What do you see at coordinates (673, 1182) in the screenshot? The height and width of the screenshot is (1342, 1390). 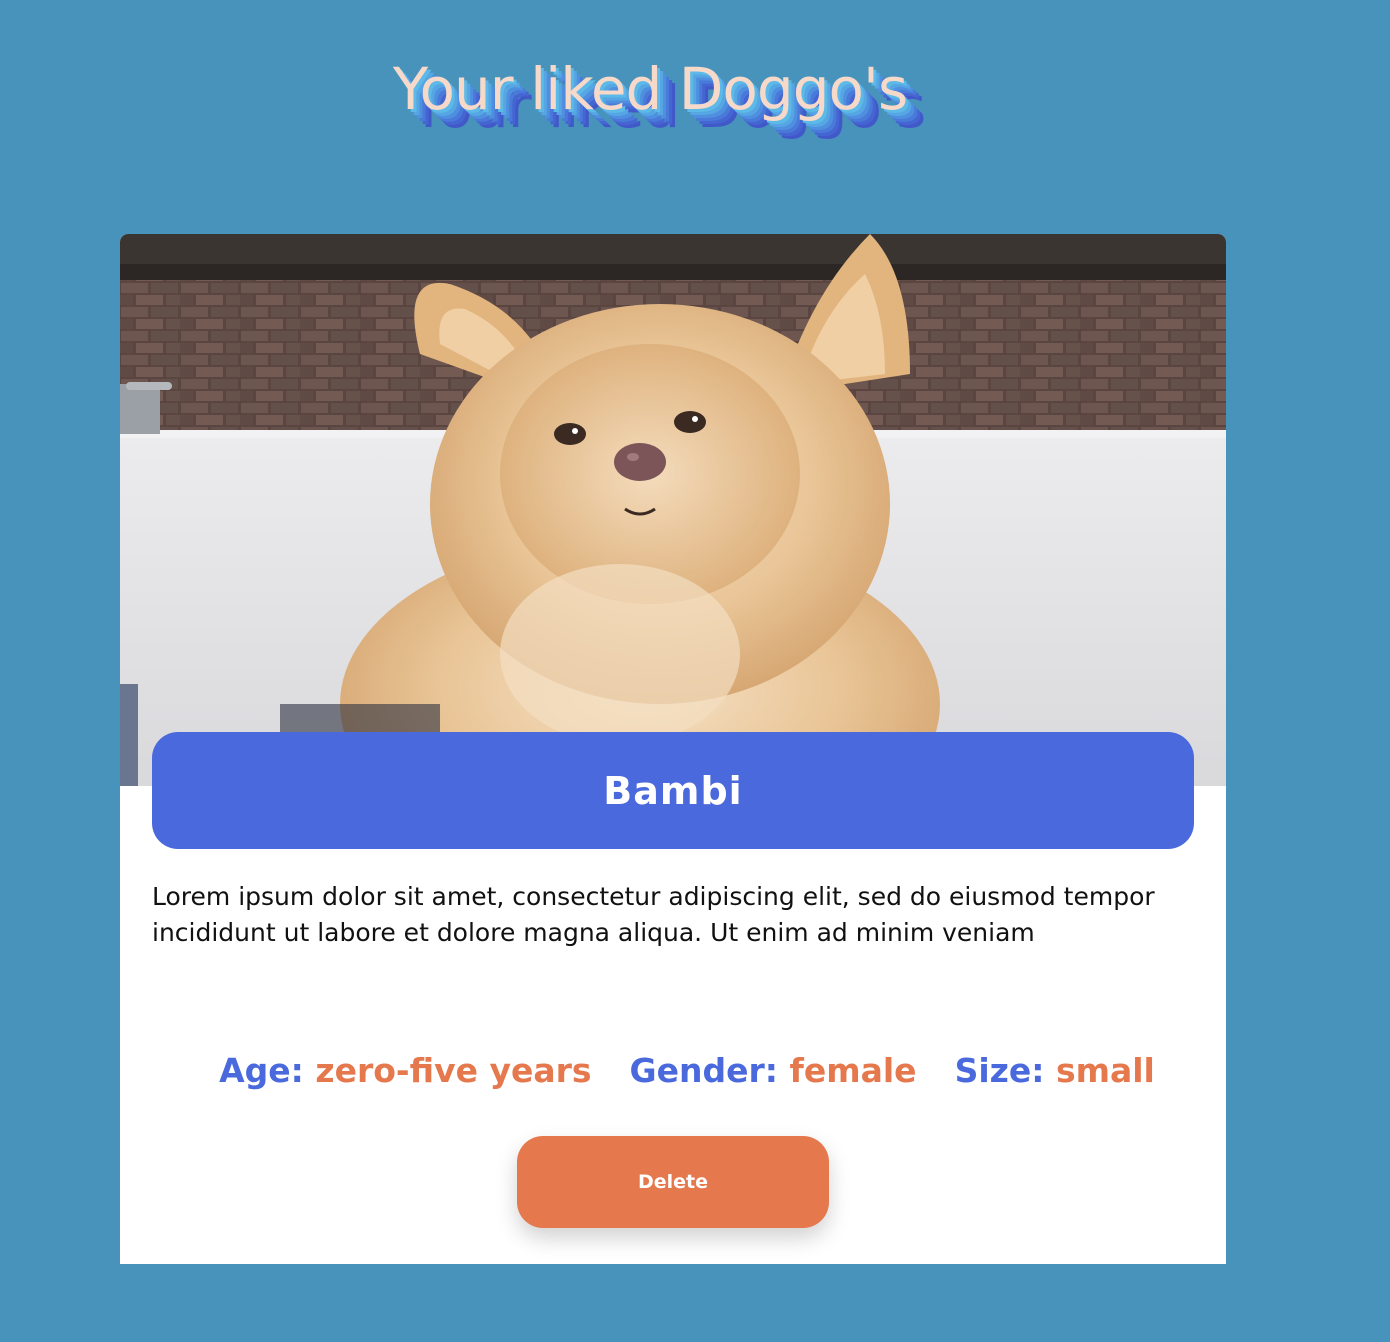 I see `delete-button: Delete` at bounding box center [673, 1182].